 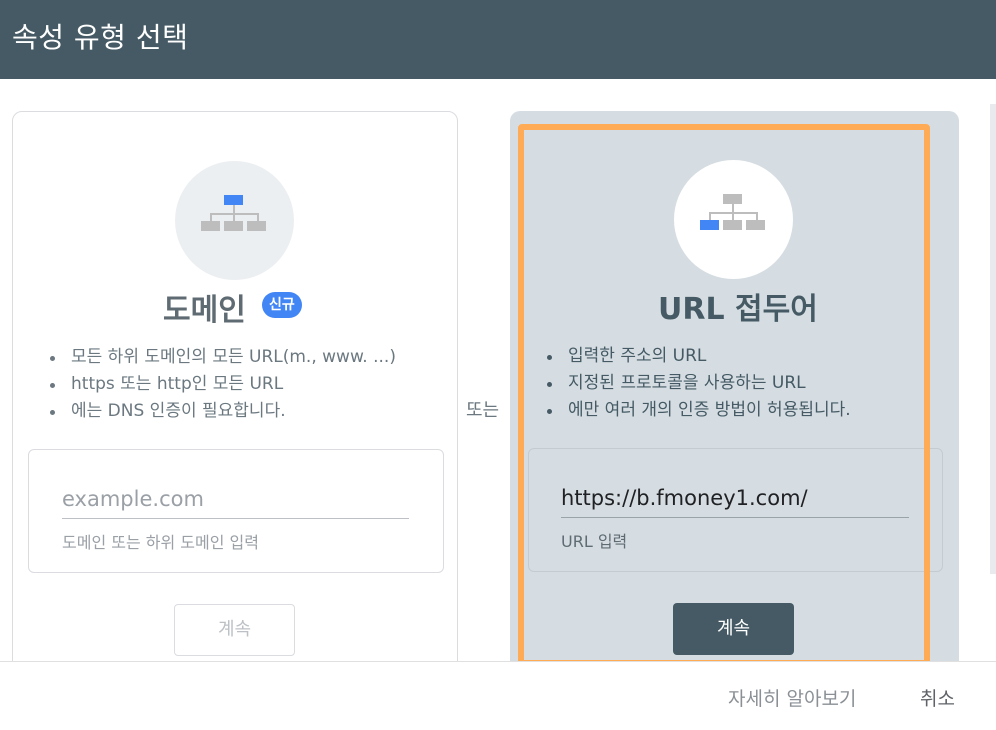 I want to click on cancel-button: 취소, so click(x=937, y=697).